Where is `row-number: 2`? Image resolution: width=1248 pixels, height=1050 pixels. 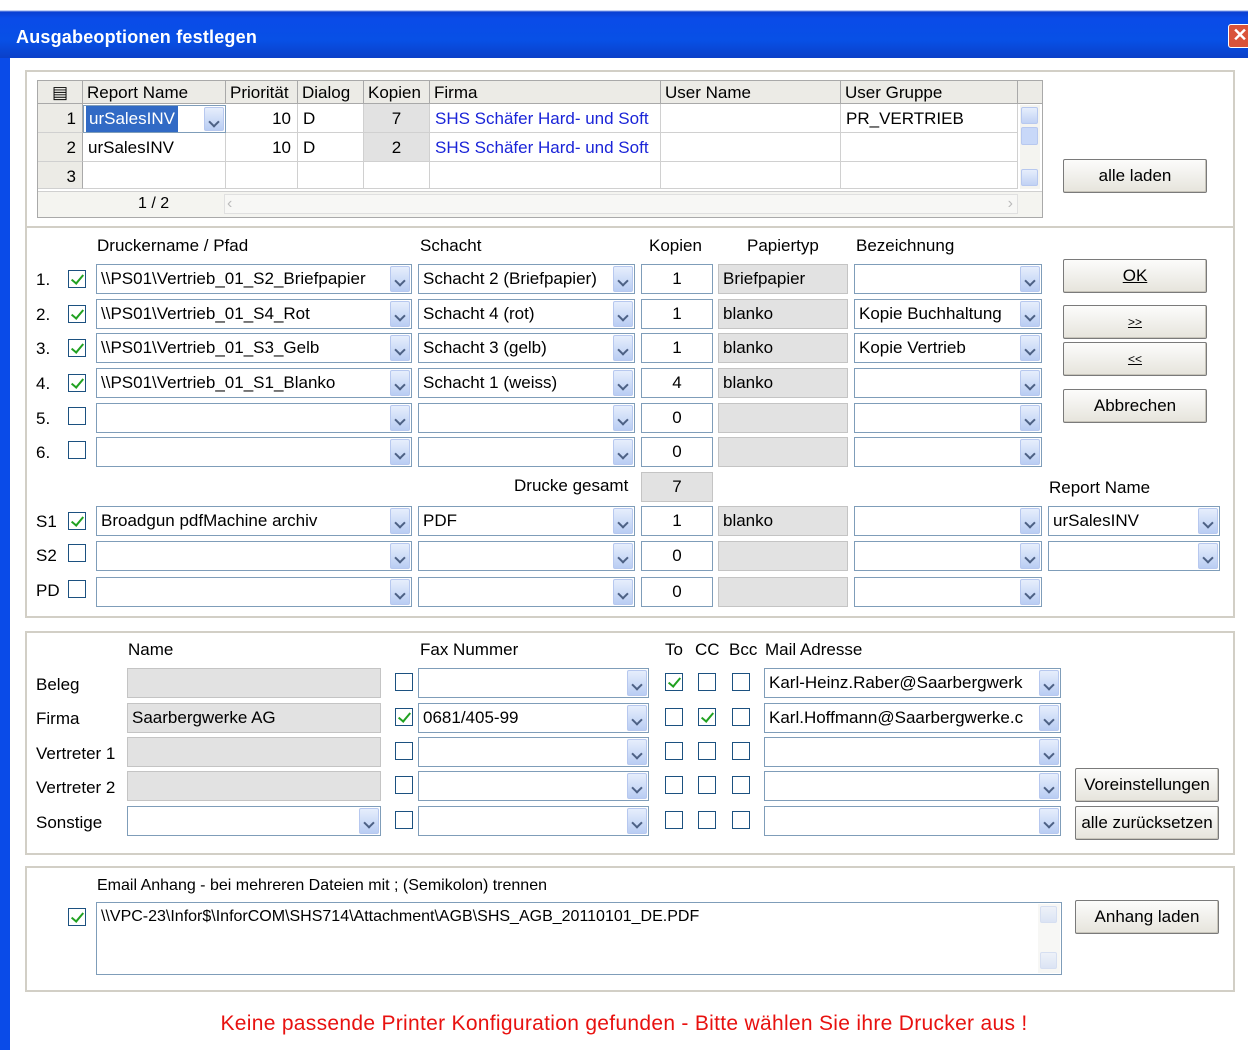 row-number: 2 is located at coordinates (60, 147).